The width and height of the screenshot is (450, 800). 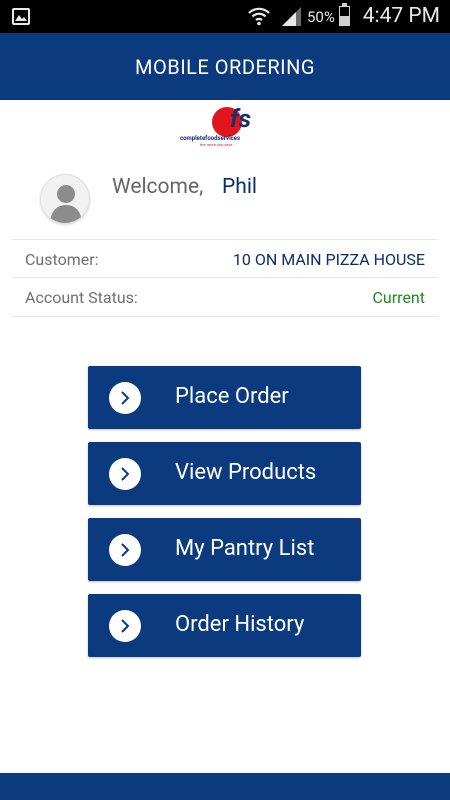 I want to click on battery-icon, so click(x=344, y=14).